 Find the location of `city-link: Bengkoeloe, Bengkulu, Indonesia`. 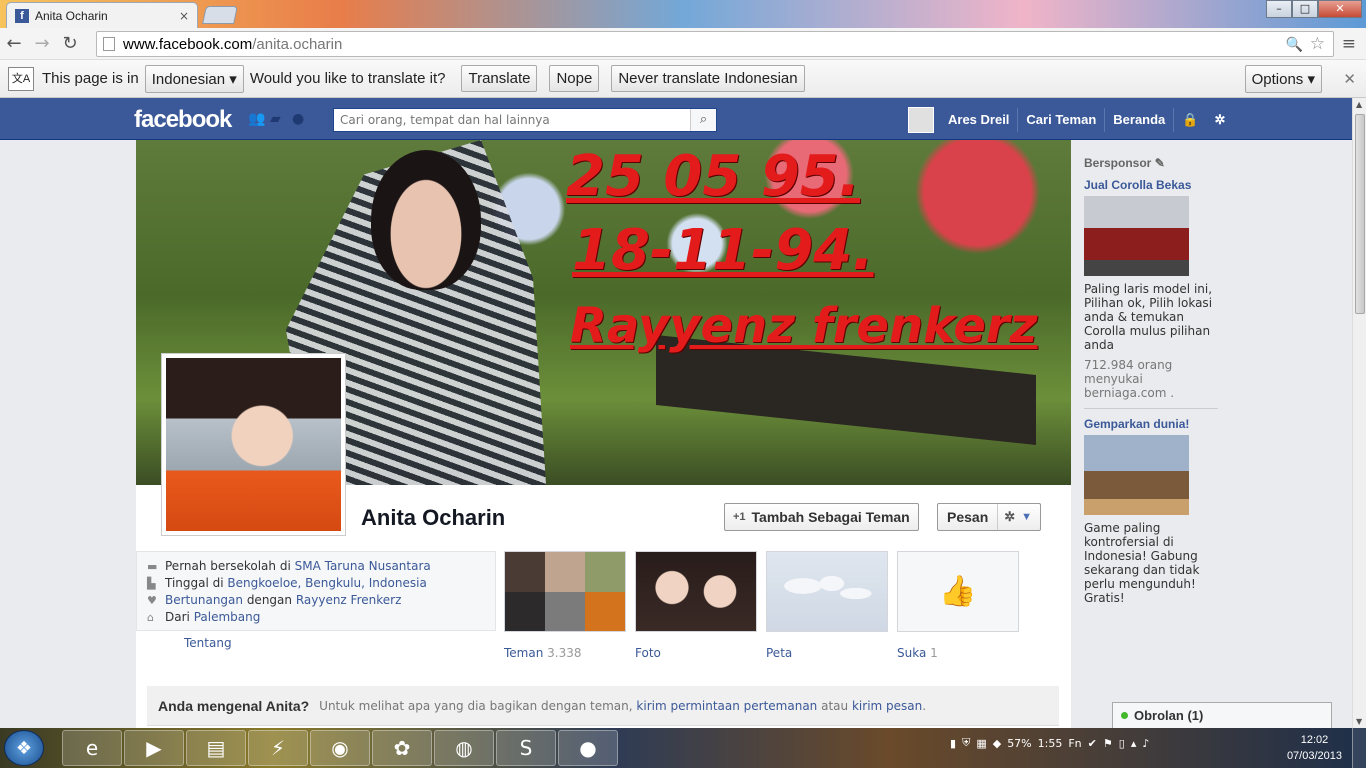

city-link: Bengkoeloe, Bengkulu, Indonesia is located at coordinates (326, 583).